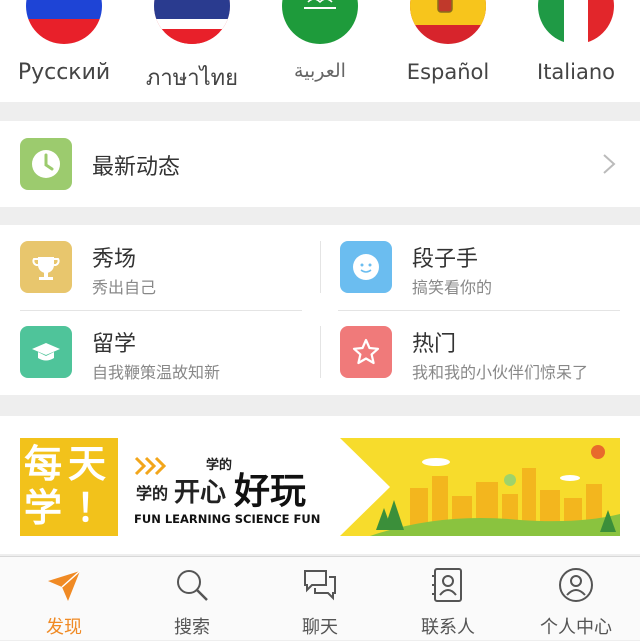  I want to click on arrows-icon, so click(150, 466).